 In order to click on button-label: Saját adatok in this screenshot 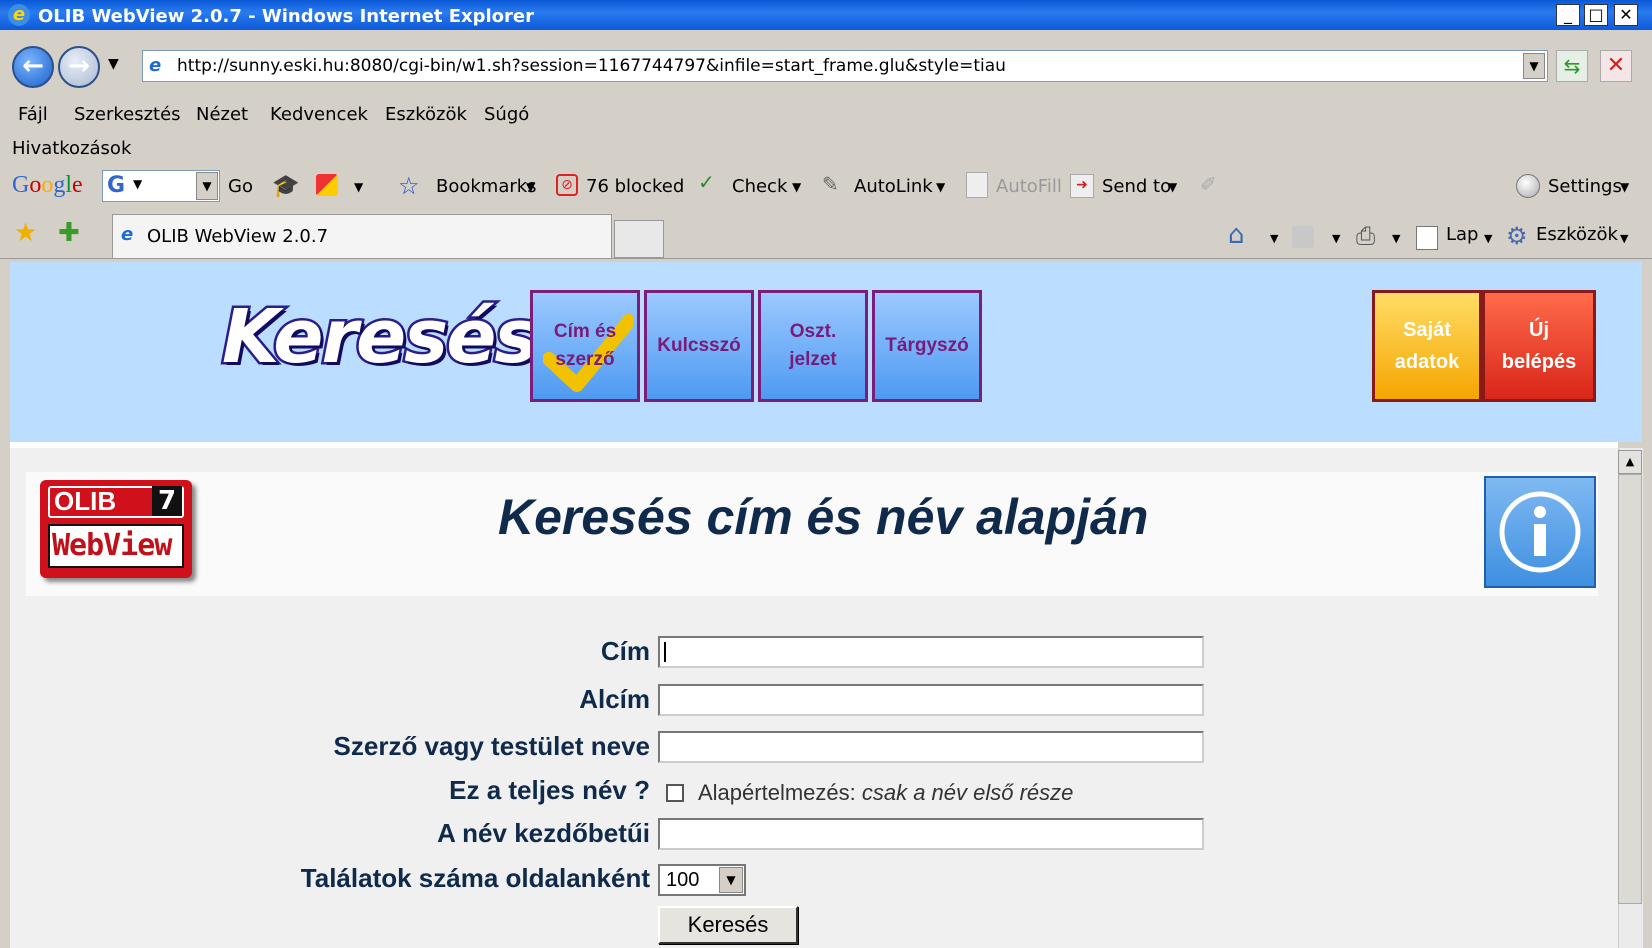, I will do `click(1427, 346)`.